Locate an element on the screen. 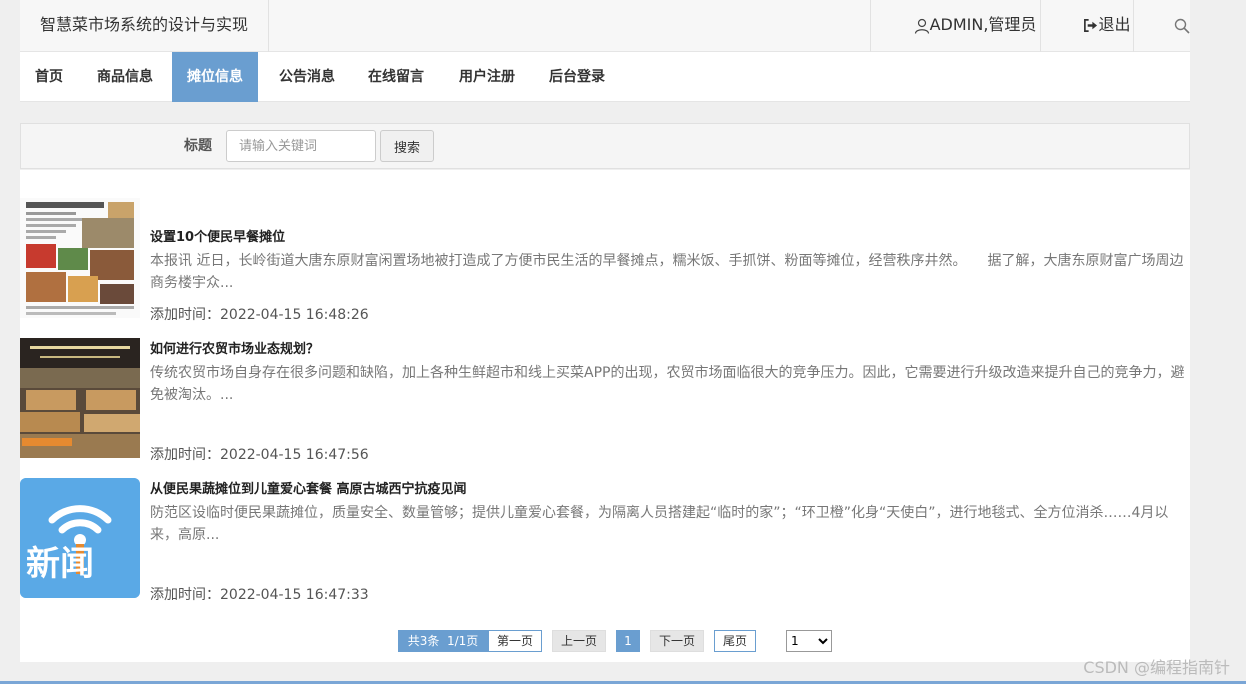 The height and width of the screenshot is (684, 1246). search-button: 搜索 is located at coordinates (407, 146).